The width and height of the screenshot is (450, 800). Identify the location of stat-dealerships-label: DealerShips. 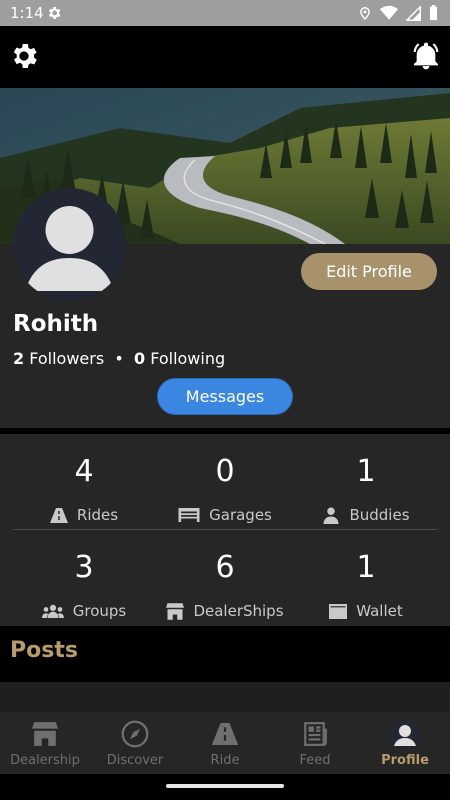
(238, 611).